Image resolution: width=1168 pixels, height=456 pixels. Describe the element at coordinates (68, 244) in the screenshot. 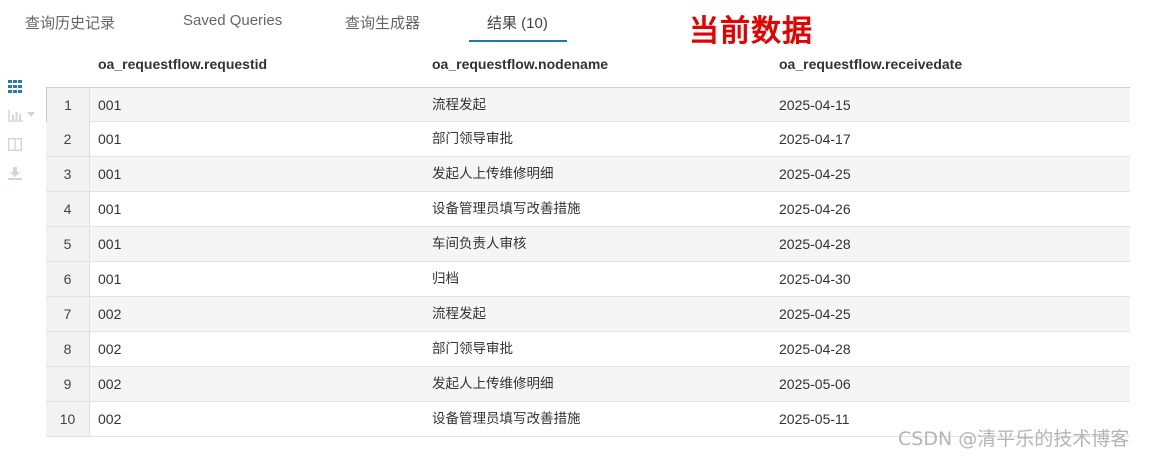

I see `row-number: 5` at that location.